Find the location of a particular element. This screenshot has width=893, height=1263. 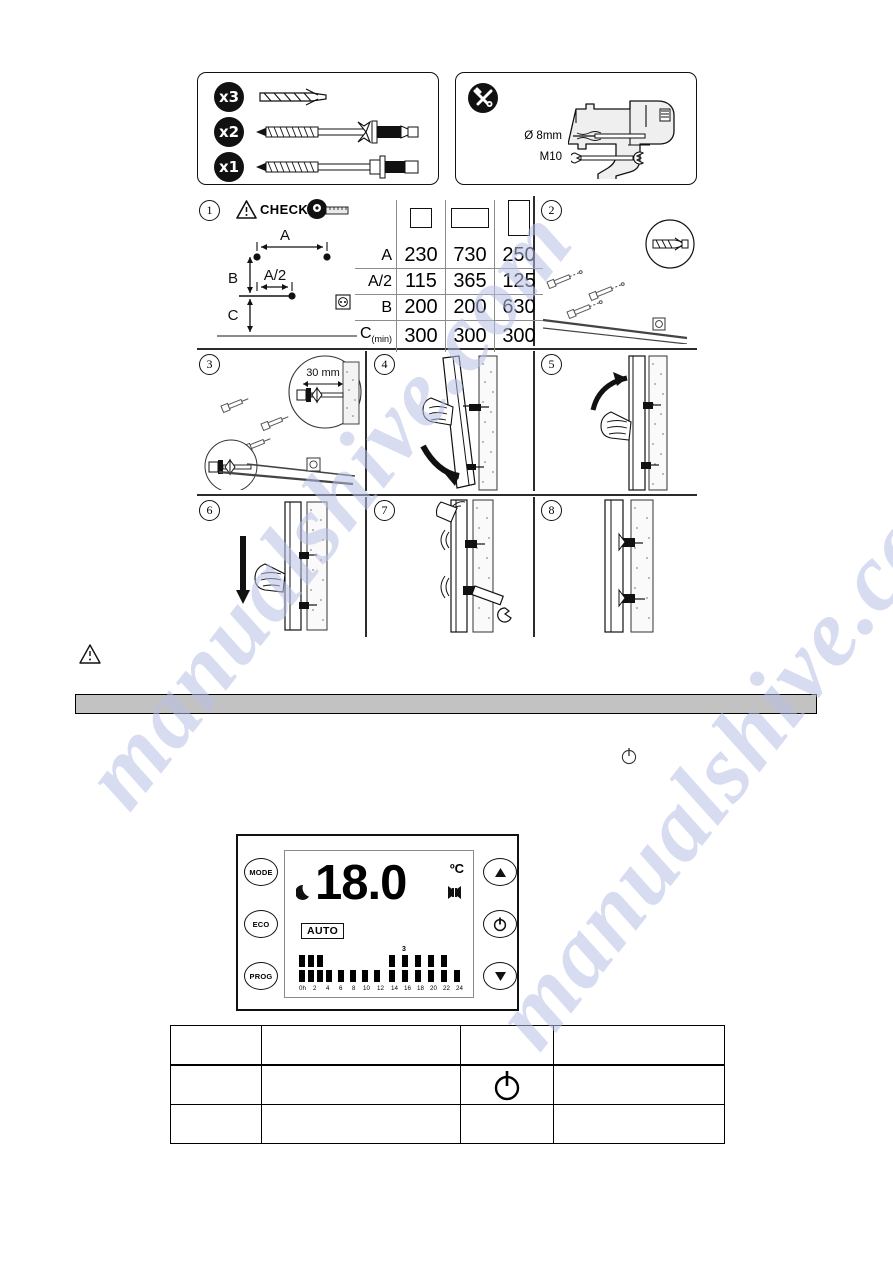

cell-b-3: 630 is located at coordinates (518, 307).